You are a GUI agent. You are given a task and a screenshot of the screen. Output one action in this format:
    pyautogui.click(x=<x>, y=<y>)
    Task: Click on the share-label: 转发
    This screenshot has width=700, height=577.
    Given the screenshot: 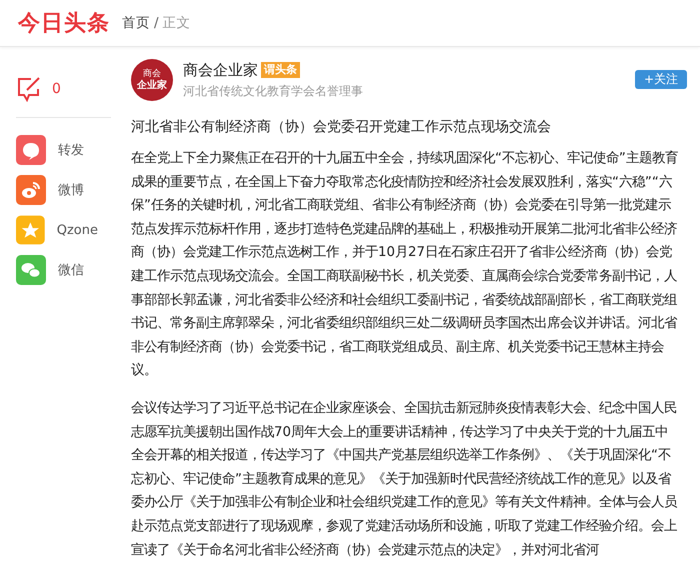 What is the action you would take?
    pyautogui.click(x=71, y=150)
    